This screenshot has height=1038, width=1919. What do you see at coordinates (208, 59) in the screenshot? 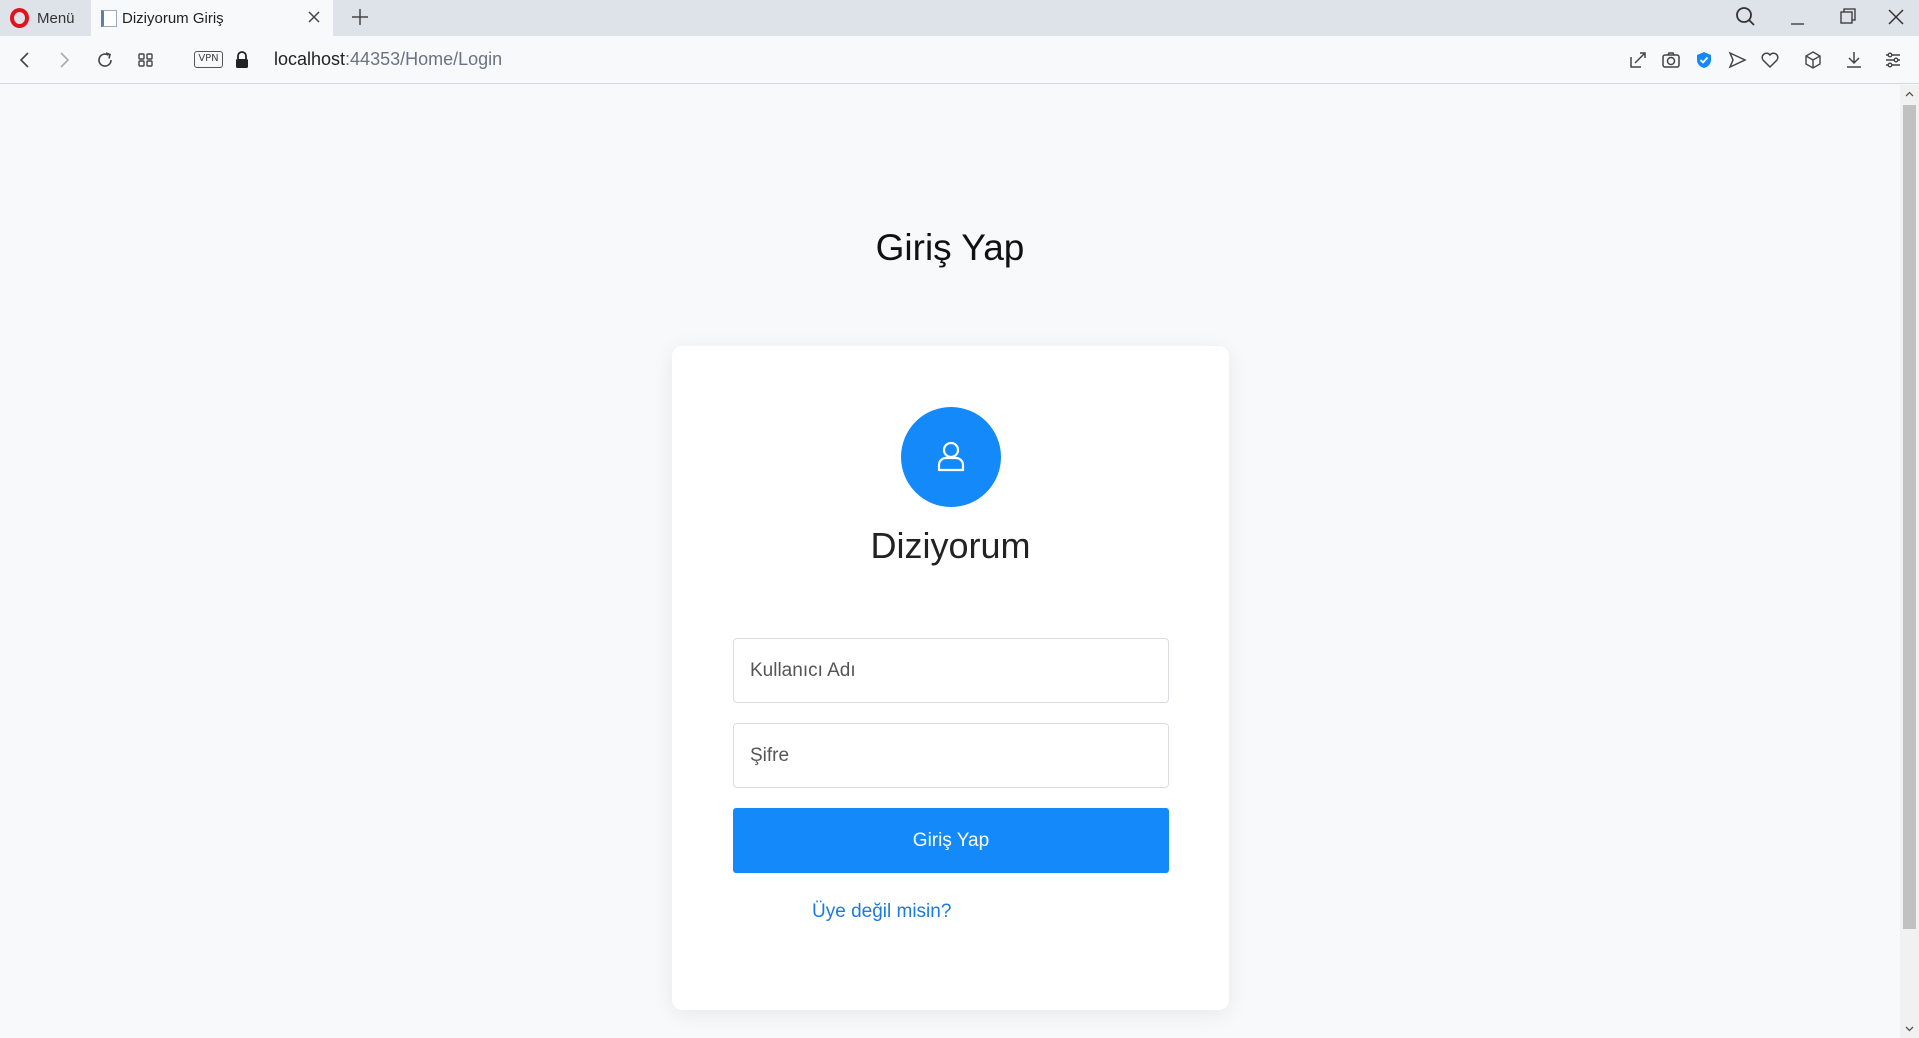
I see `vpn-badge: VPN` at bounding box center [208, 59].